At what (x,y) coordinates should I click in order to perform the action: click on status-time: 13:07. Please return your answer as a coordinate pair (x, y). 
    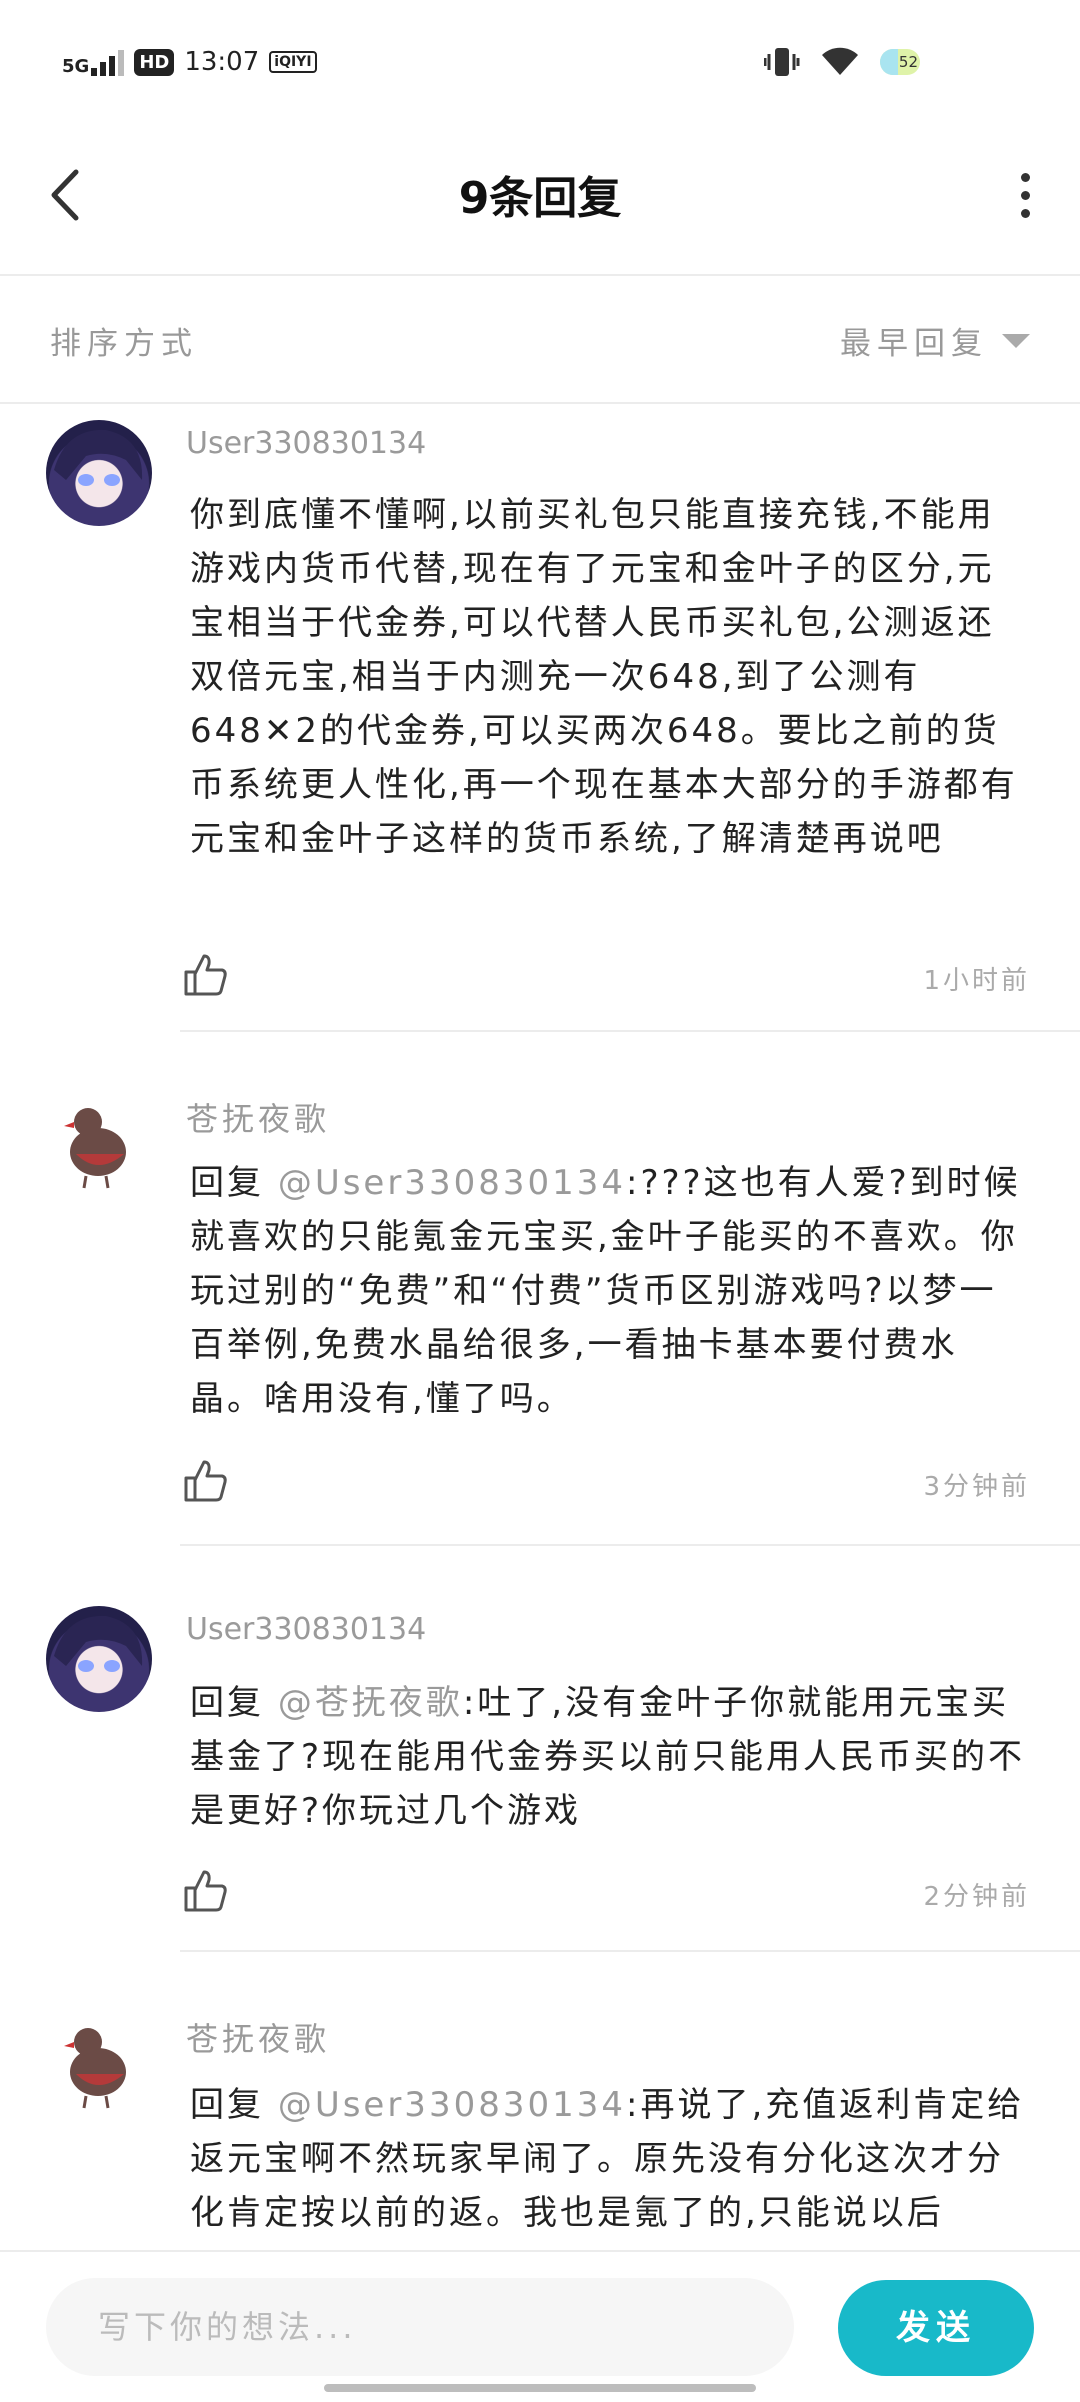
    Looking at the image, I should click on (222, 62).